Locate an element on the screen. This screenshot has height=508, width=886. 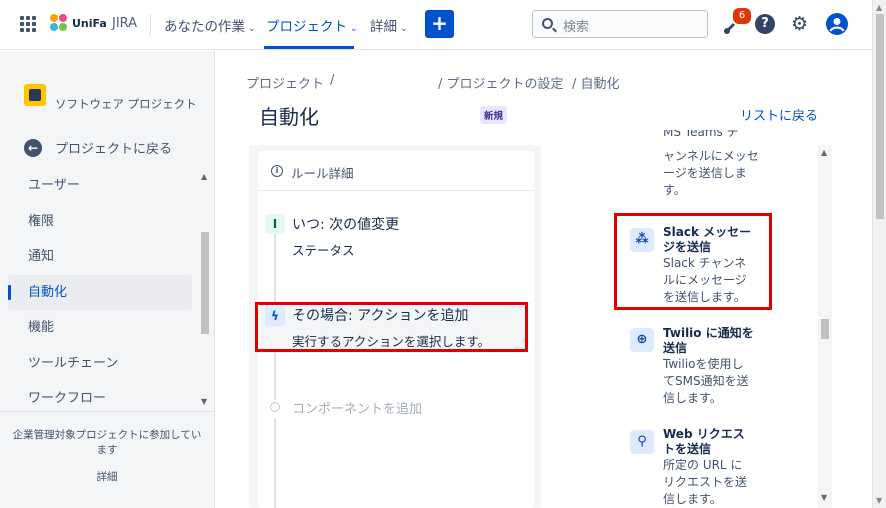
teams-desc-line: ージを送信しま is located at coordinates (705, 173).